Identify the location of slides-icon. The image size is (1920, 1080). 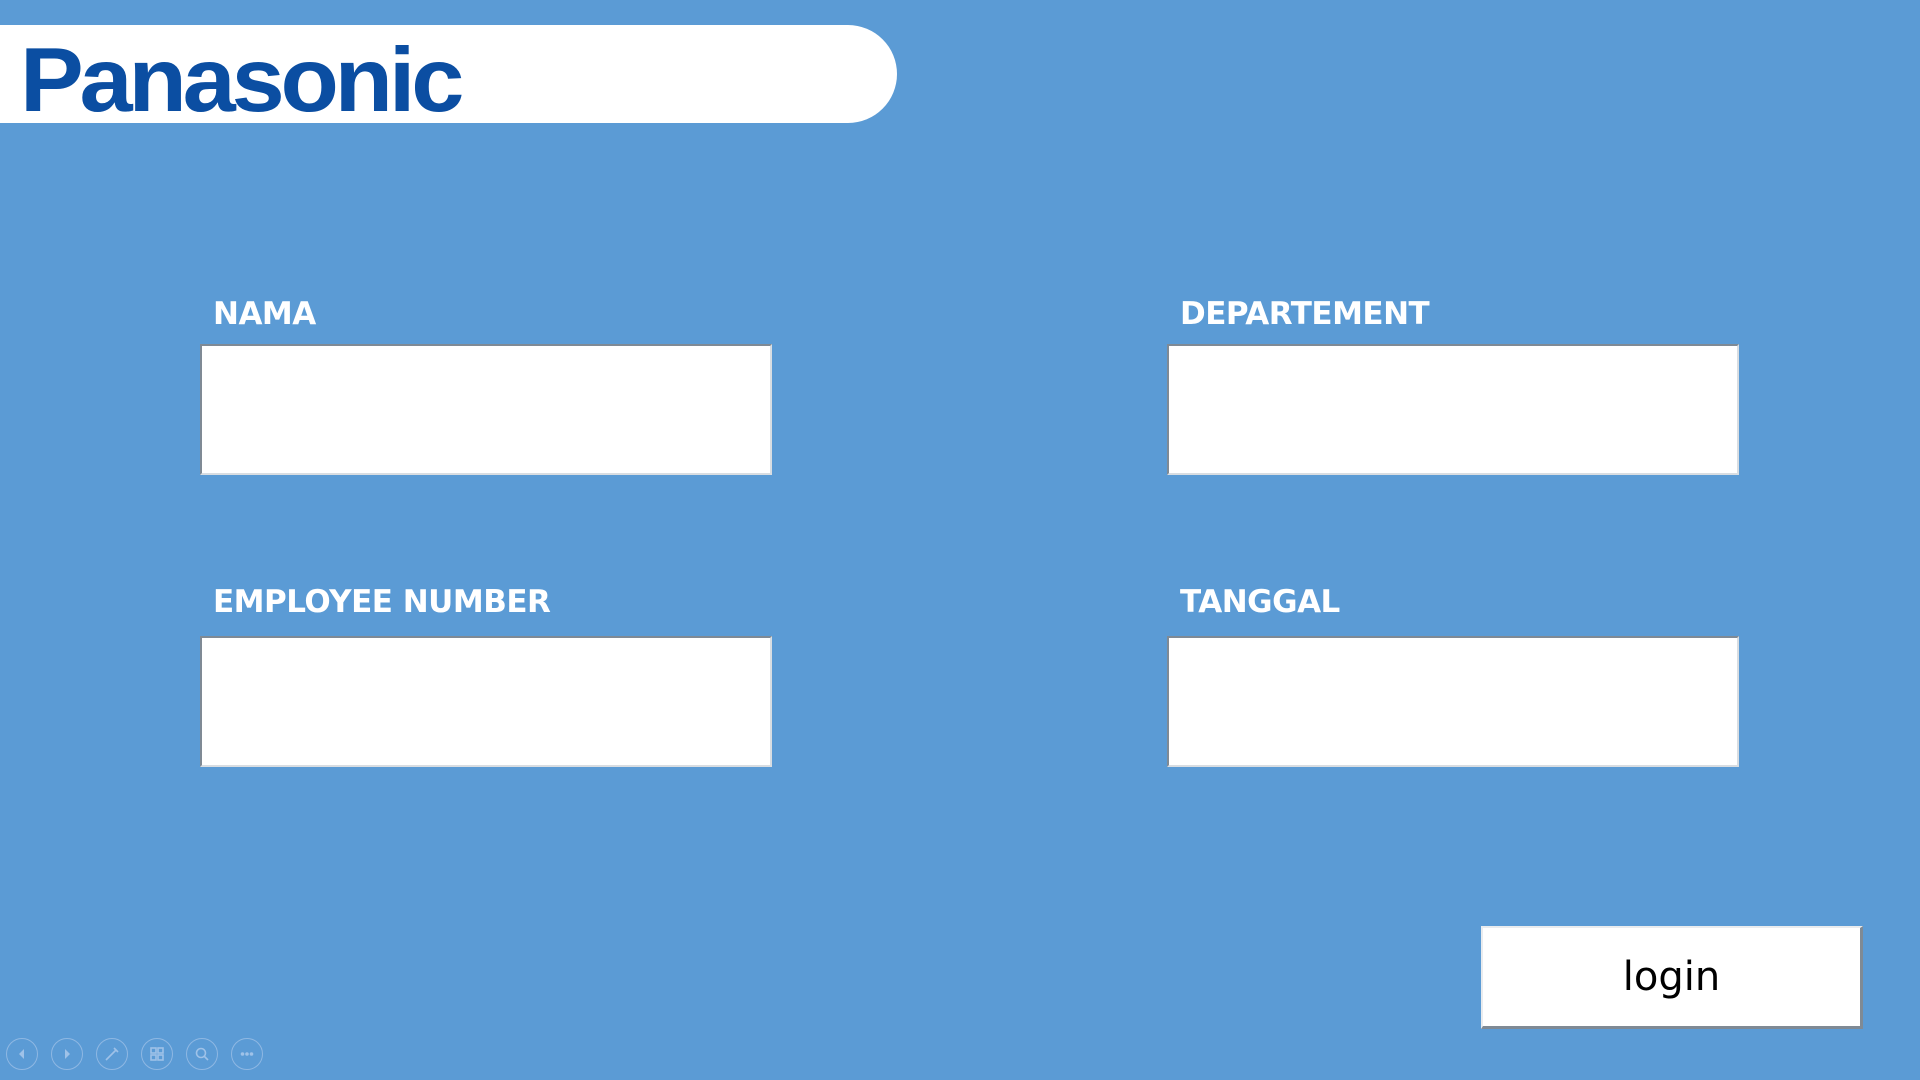
(157, 1054).